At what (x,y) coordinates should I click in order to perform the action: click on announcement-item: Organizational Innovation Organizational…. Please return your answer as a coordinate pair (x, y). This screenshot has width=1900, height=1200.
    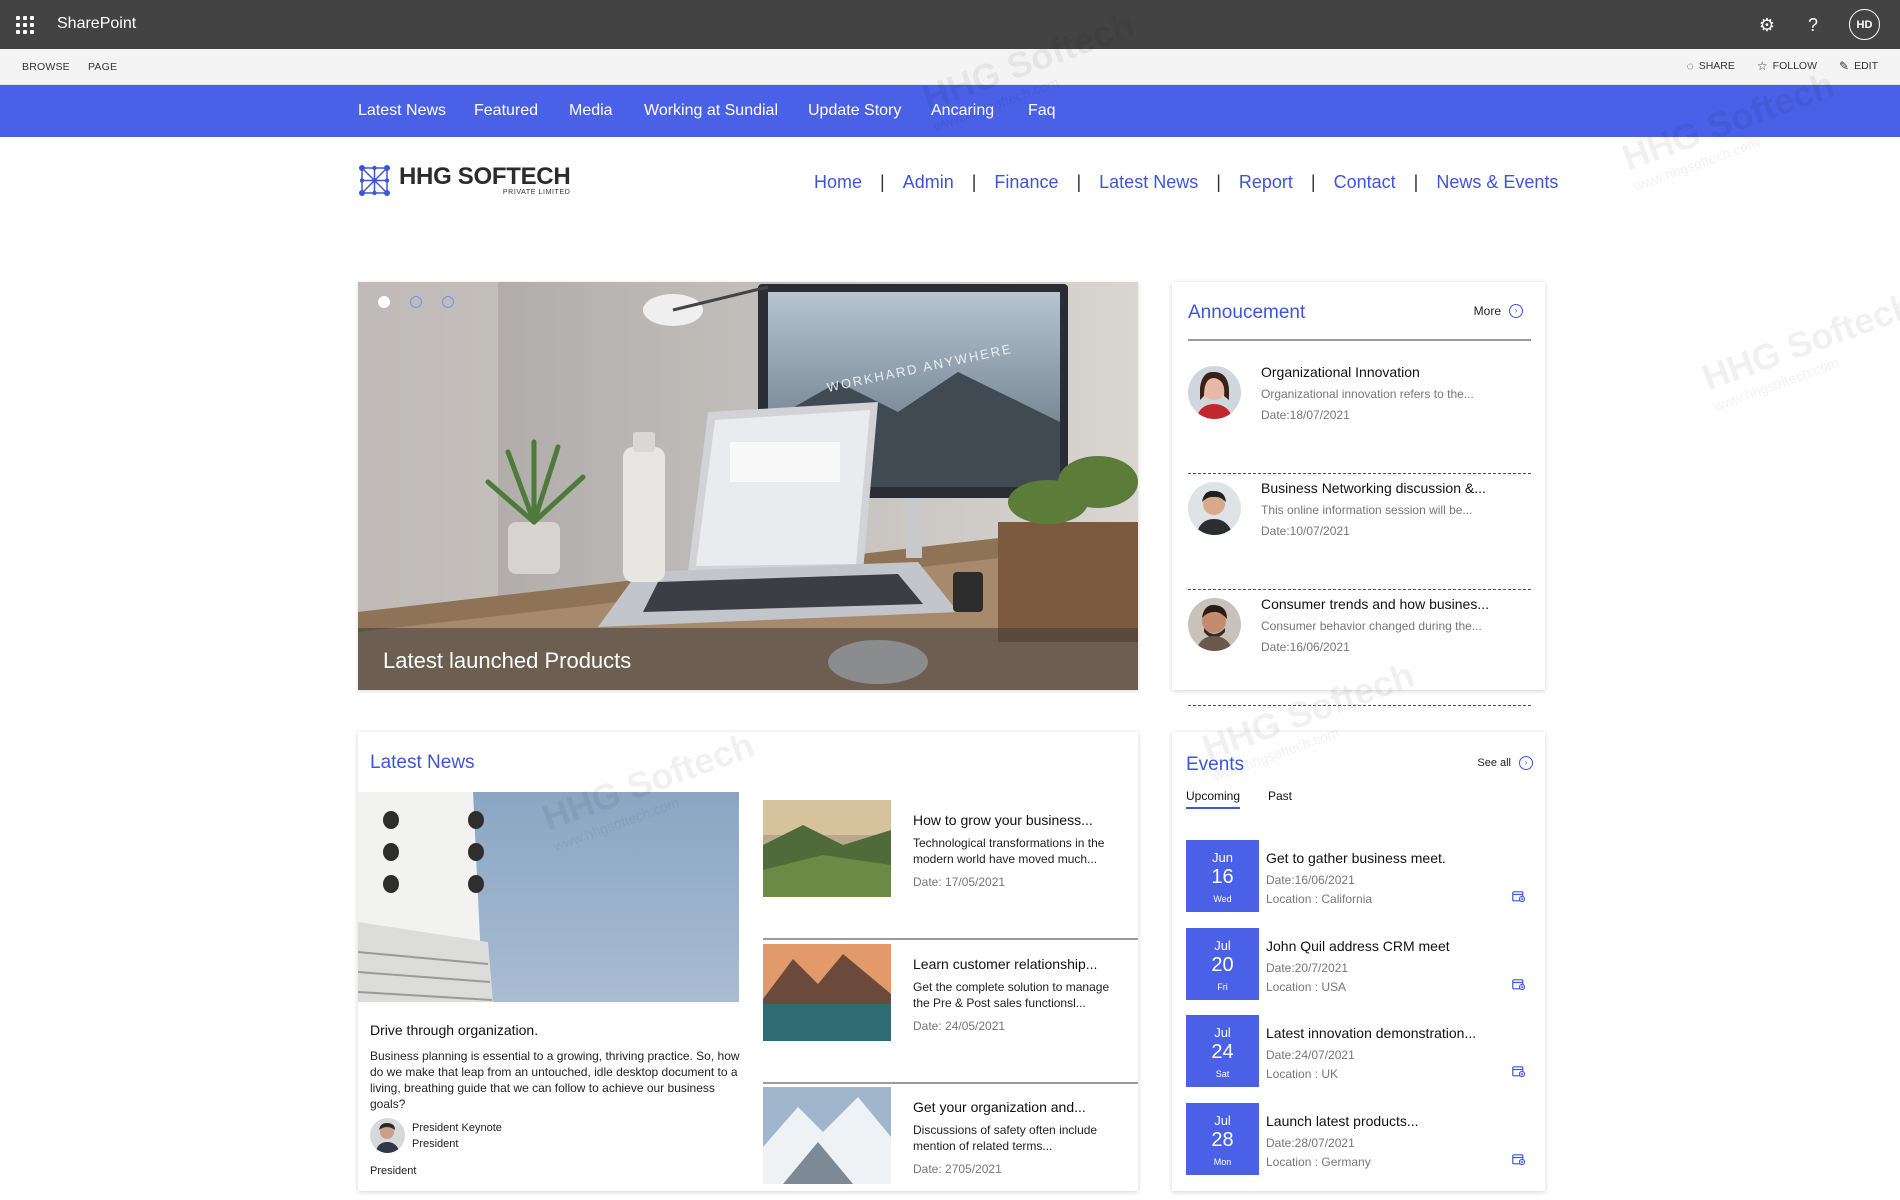
    Looking at the image, I should click on (1359, 416).